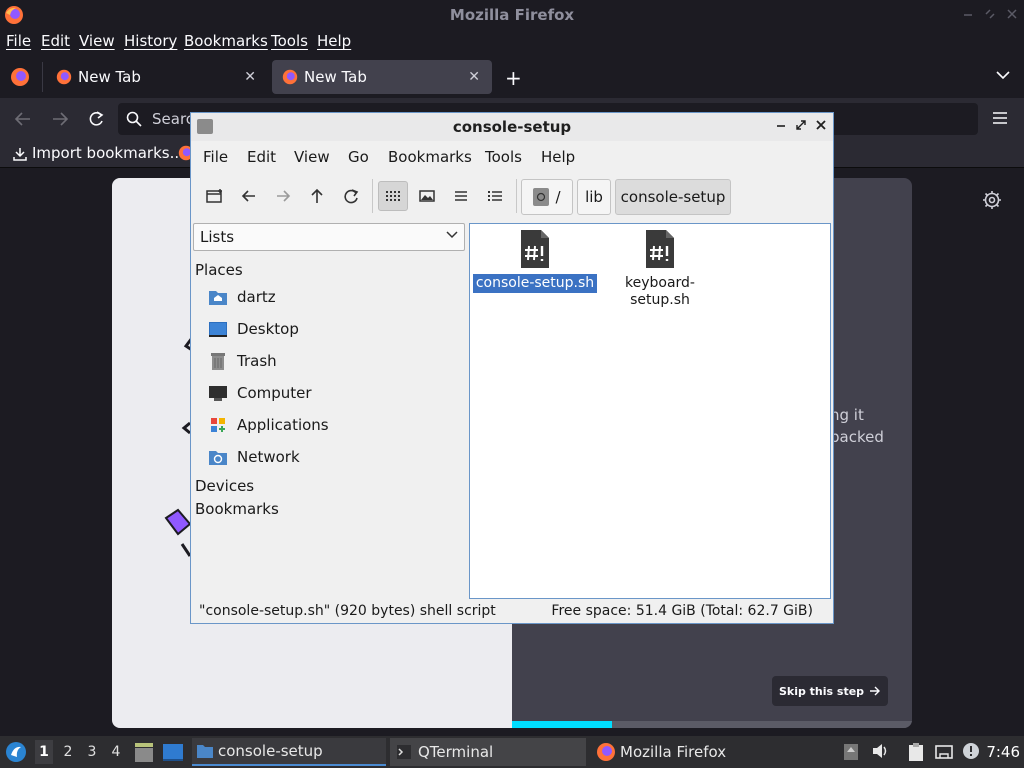  I want to click on import-icon, so click(20, 154).